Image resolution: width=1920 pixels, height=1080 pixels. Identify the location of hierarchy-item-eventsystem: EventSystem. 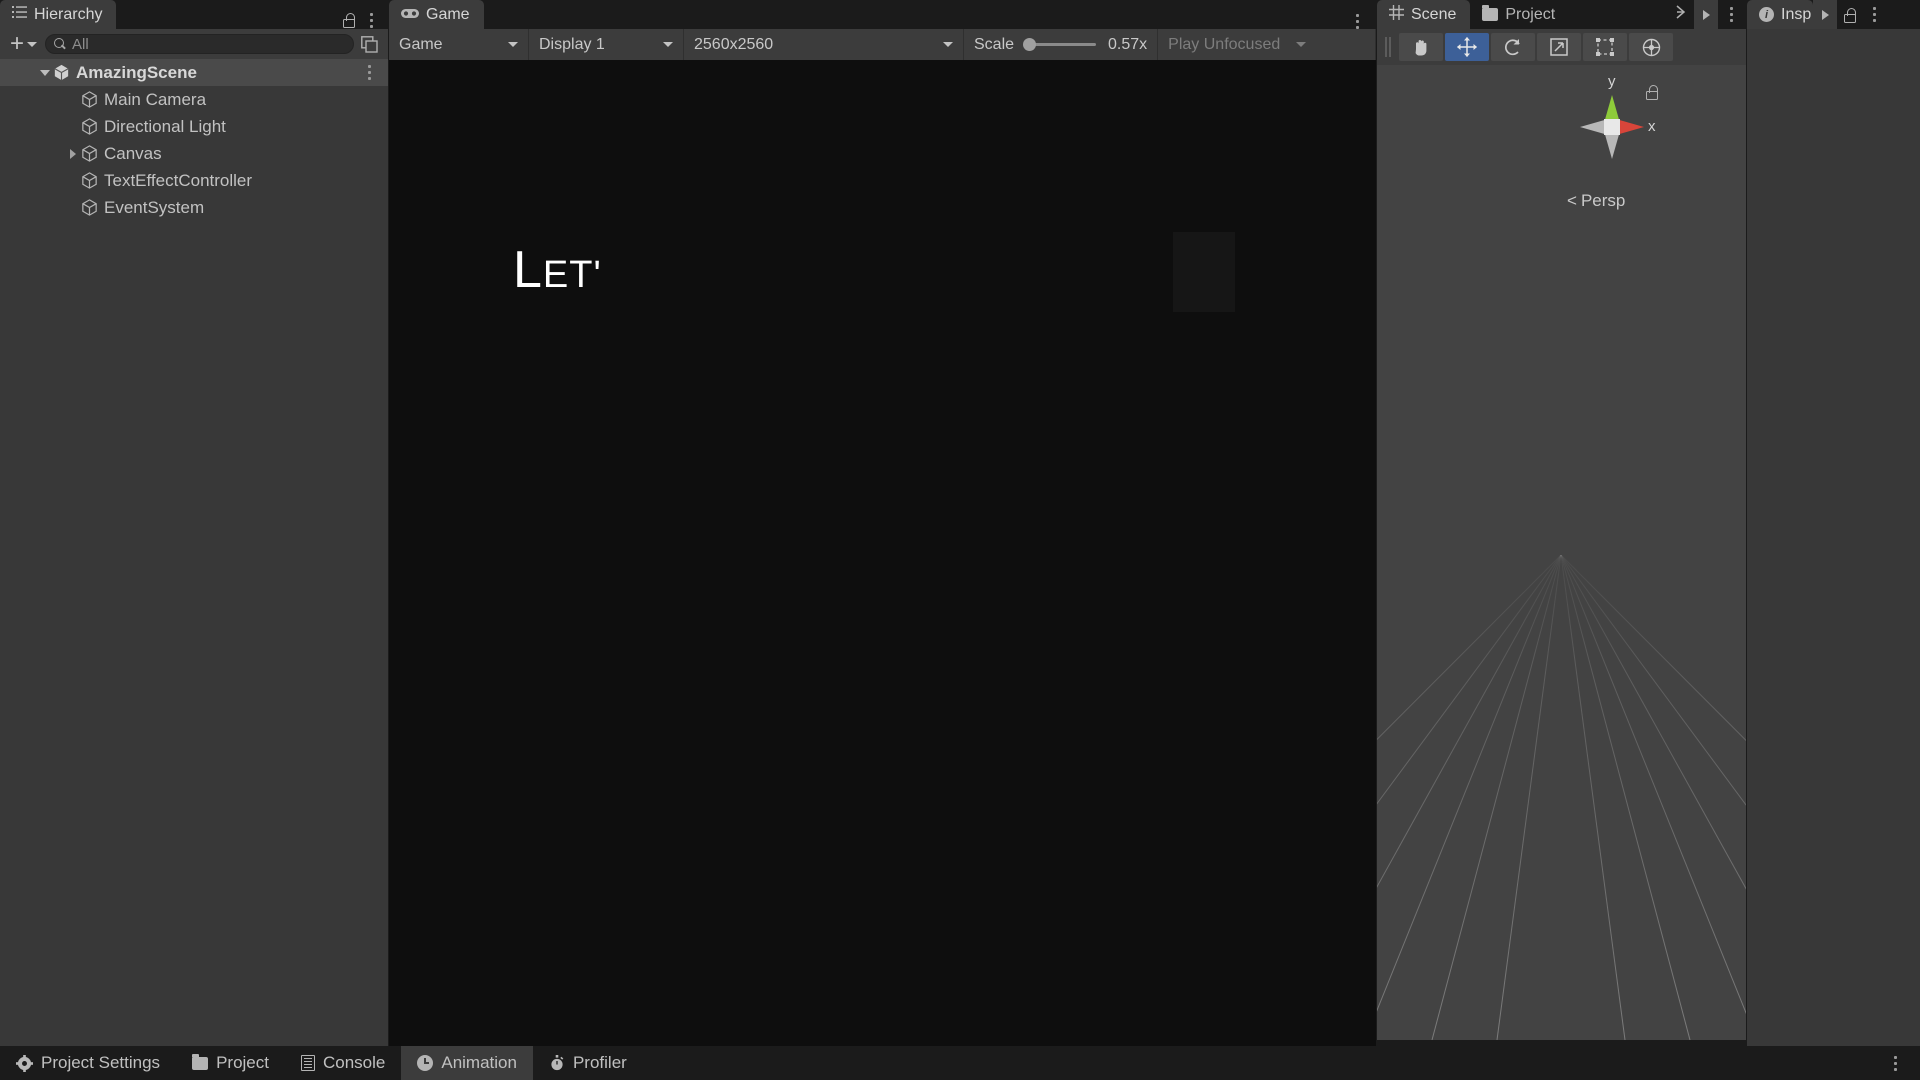
(194, 207).